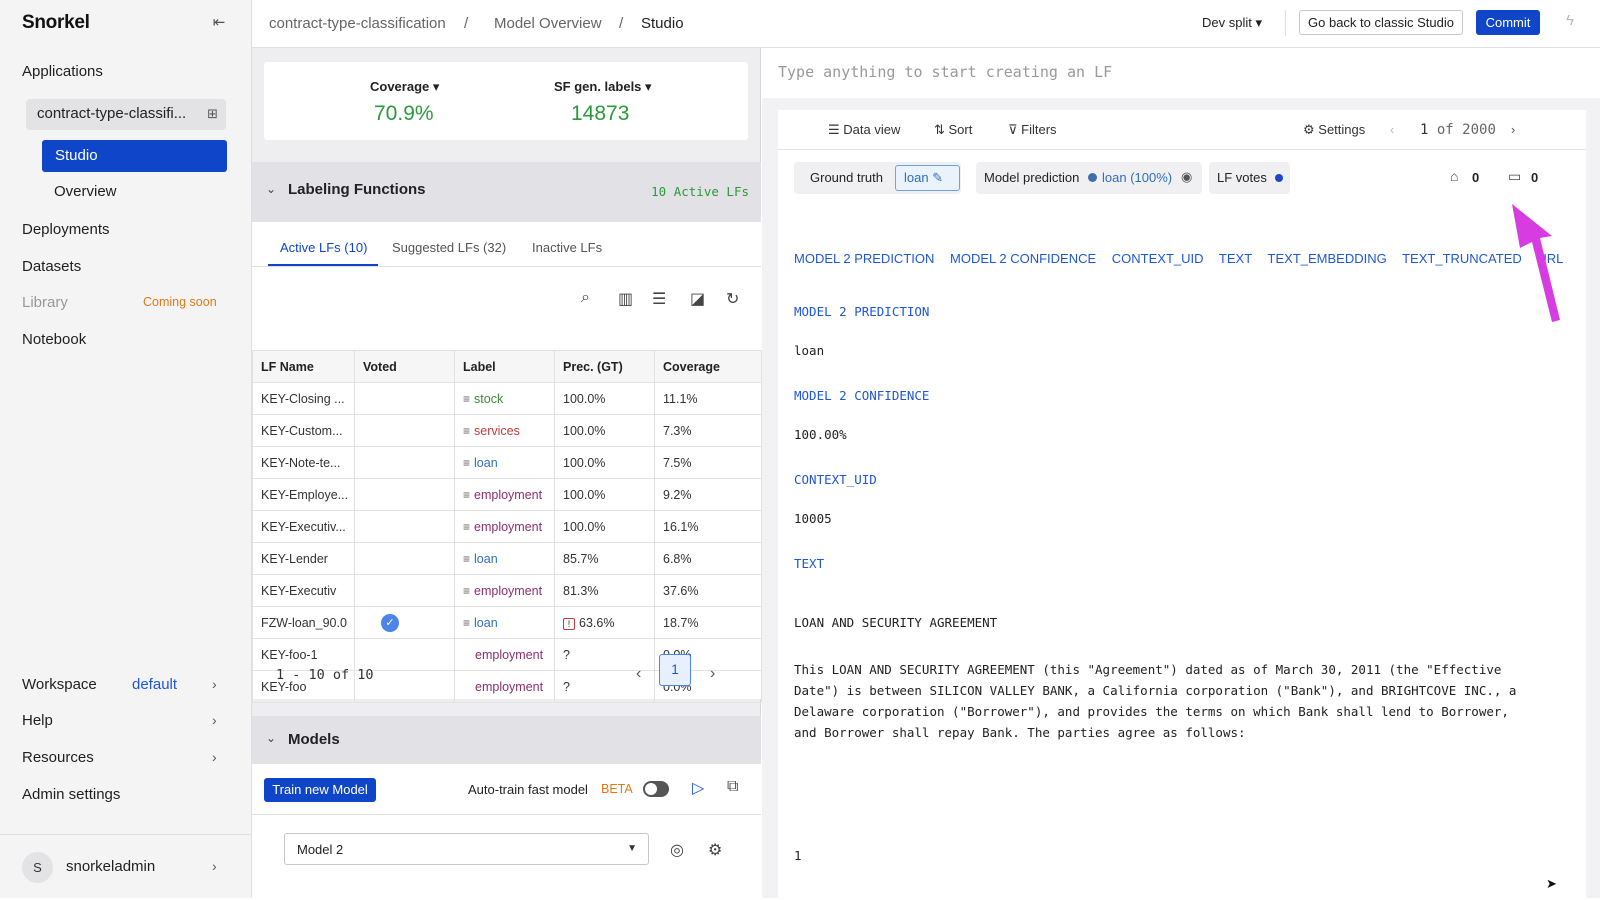 Image resolution: width=1600 pixels, height=900 pixels. I want to click on nav-deployments: Deployments, so click(66, 229).